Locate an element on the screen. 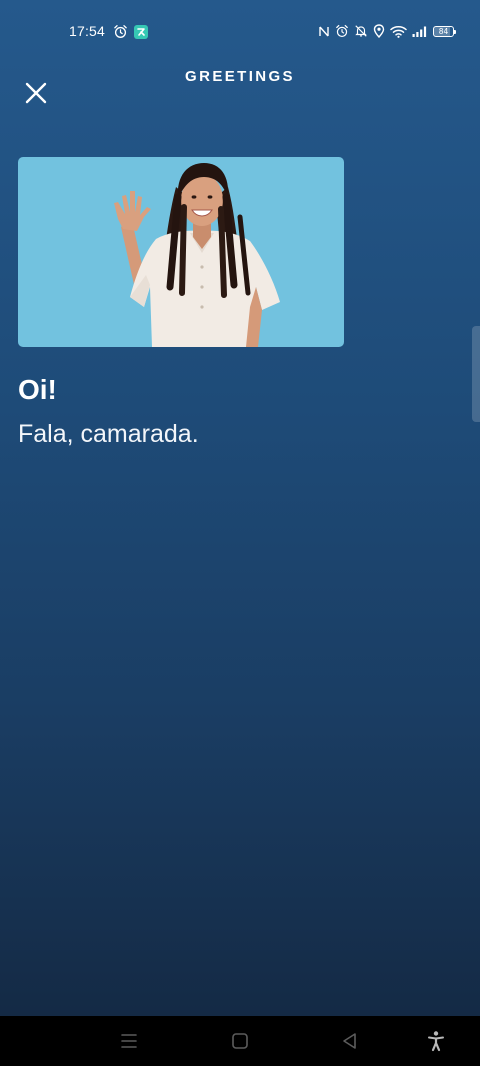 The height and width of the screenshot is (1066, 480). accessibility-button is located at coordinates (436, 1041).